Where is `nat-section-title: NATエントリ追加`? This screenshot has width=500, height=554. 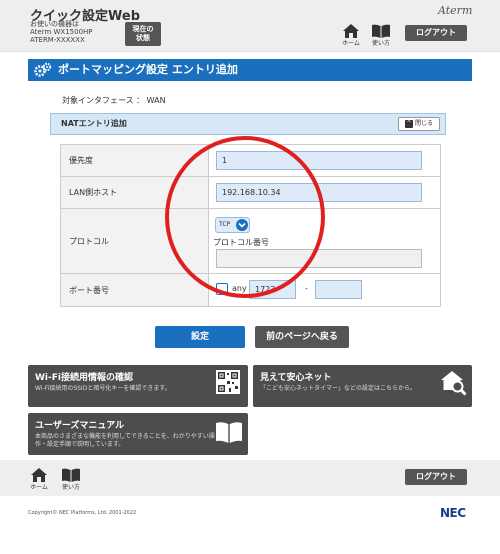
nat-section-title: NATエントリ追加 is located at coordinates (94, 123).